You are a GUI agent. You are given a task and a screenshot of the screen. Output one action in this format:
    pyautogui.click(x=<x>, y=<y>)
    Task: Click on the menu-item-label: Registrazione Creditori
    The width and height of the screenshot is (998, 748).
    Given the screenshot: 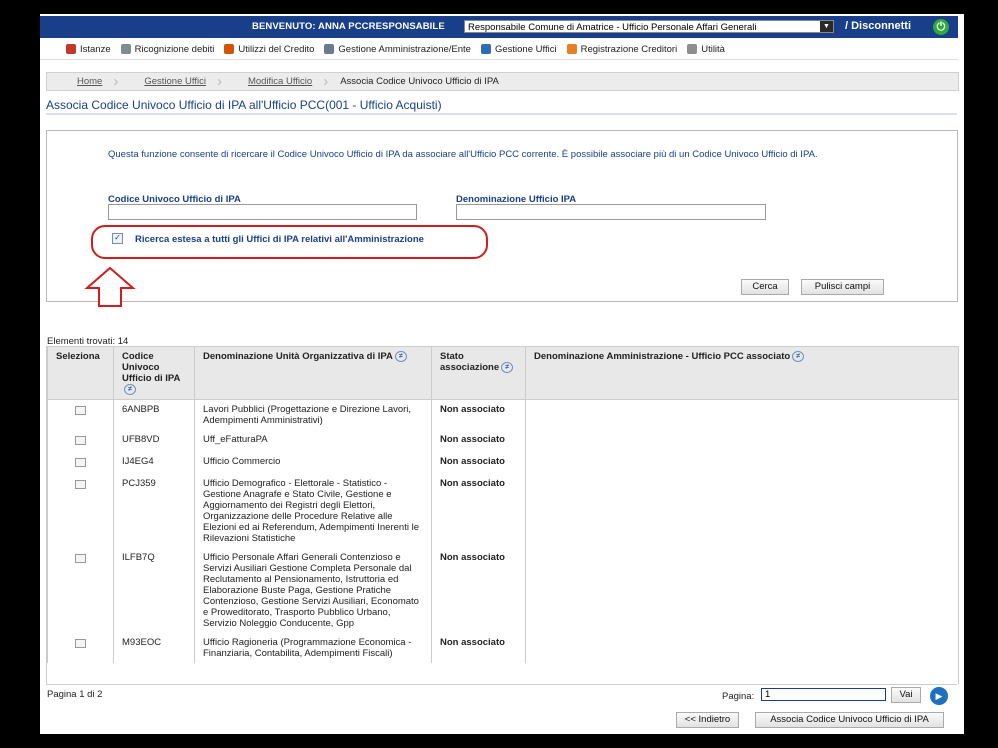 What is the action you would take?
    pyautogui.click(x=629, y=49)
    